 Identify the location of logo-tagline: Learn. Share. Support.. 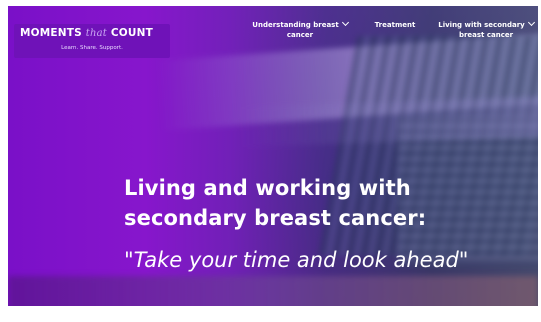
(92, 48).